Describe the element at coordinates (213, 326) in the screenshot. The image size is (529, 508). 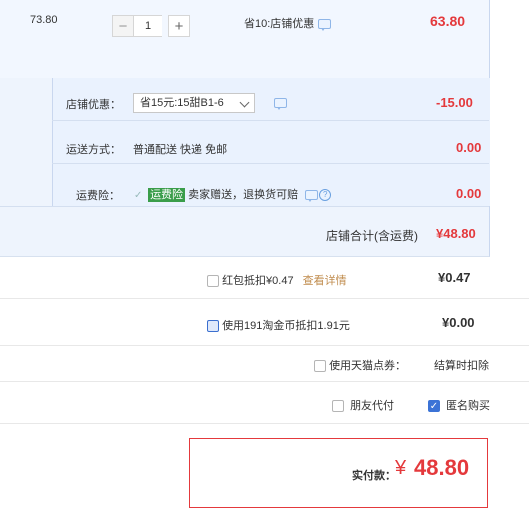
I see `coin-checkbox` at that location.